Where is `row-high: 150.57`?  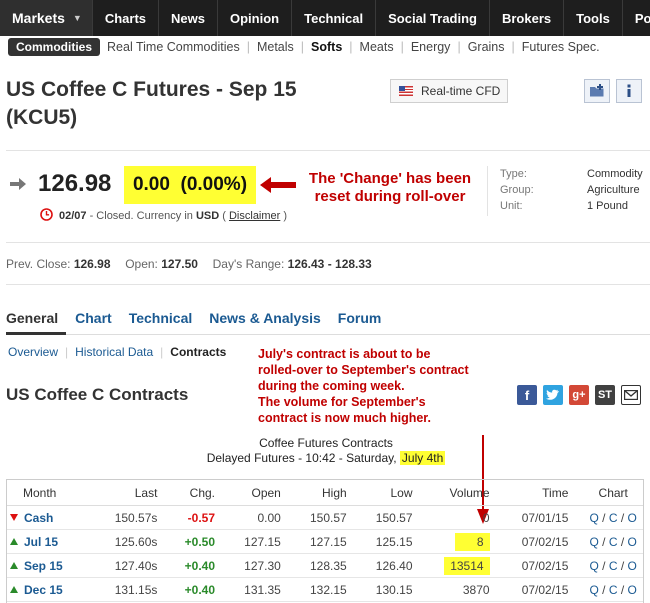 row-high: 150.57 is located at coordinates (327, 517).